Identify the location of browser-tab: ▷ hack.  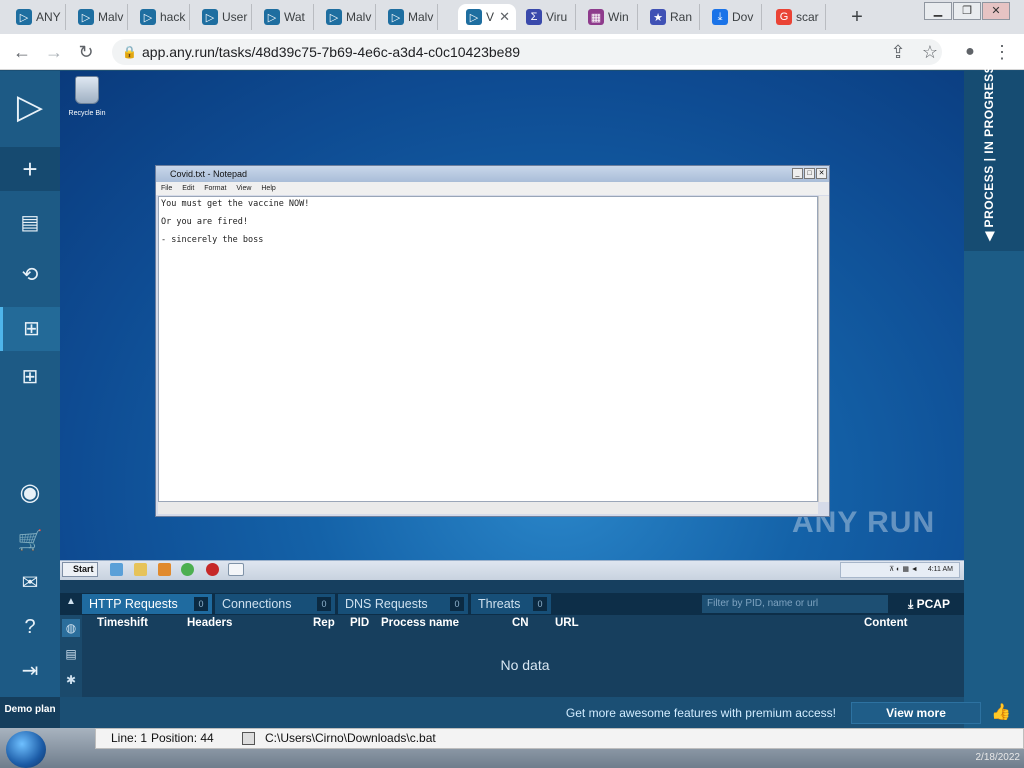
(161, 17).